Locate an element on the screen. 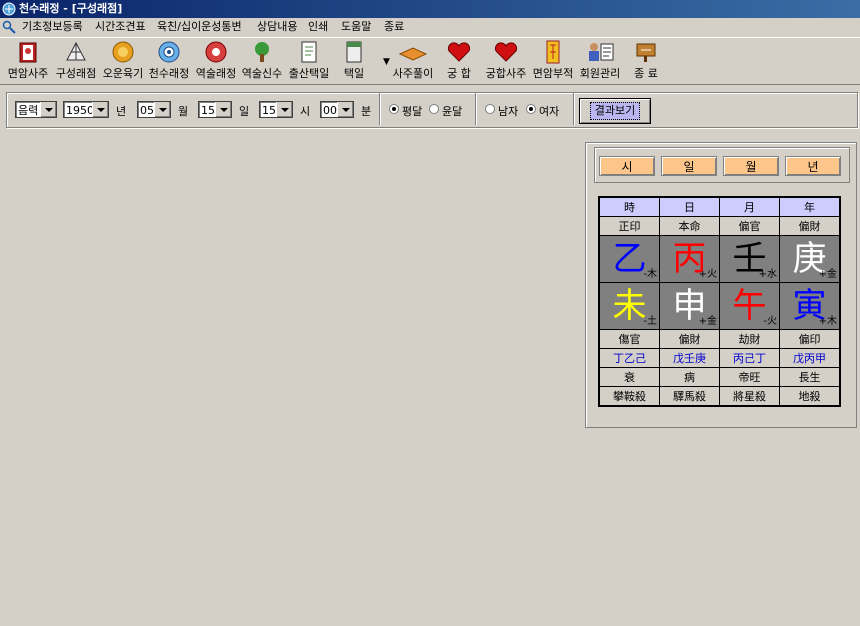 This screenshot has height=626, width=860. chevron-down-icon: ▼ is located at coordinates (386, 62).